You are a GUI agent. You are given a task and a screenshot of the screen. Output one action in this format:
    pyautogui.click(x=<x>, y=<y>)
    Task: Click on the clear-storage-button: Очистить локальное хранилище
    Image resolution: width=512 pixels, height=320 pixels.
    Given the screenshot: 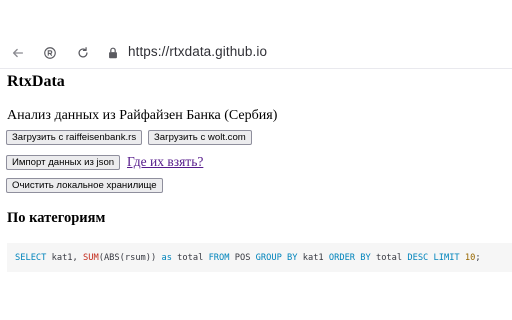 What is the action you would take?
    pyautogui.click(x=84, y=185)
    